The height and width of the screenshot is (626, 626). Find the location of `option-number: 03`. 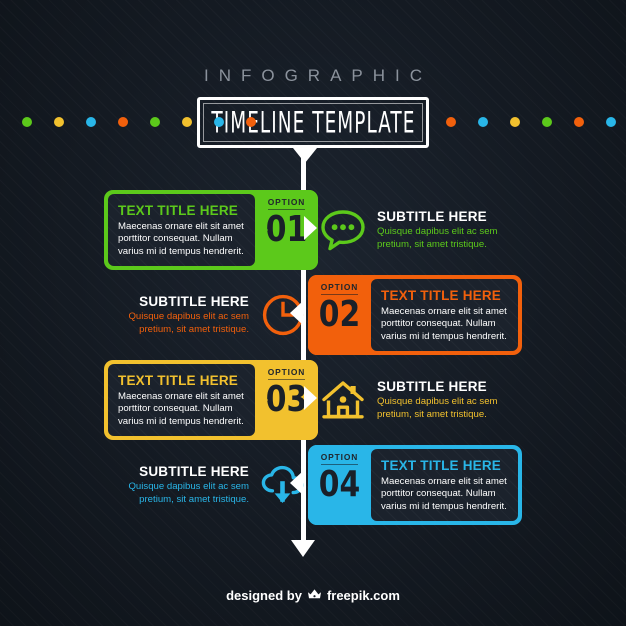

option-number: 03 is located at coordinates (286, 399).